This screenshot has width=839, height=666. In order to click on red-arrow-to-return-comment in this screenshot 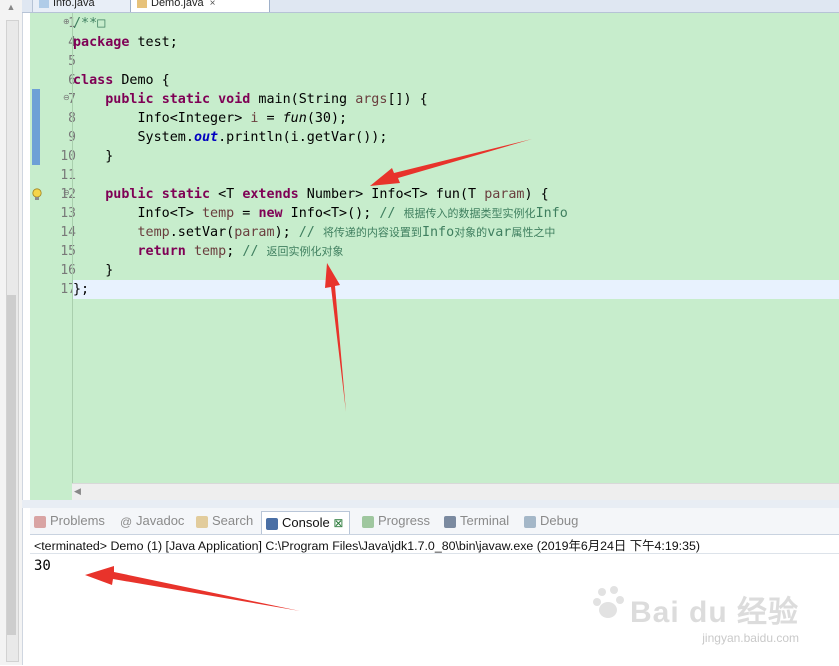, I will do `click(335, 337)`.